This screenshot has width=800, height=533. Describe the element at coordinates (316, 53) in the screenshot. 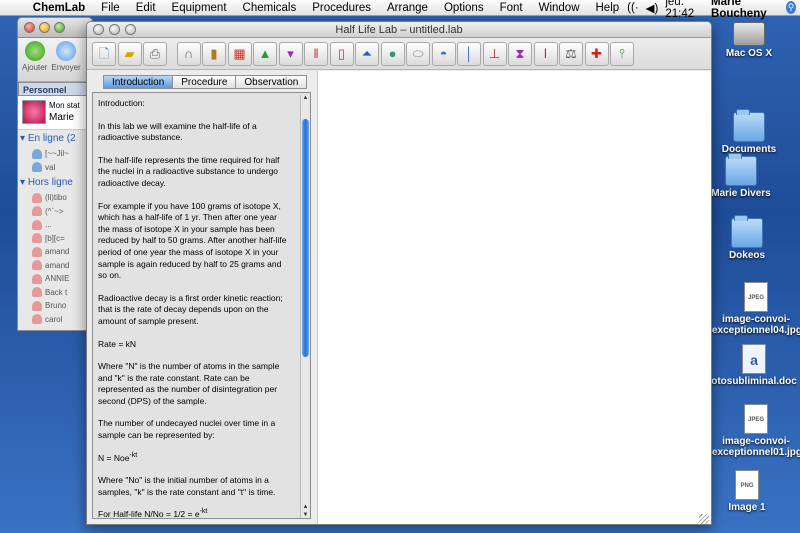

I see `test-tubes-icon: ‖` at that location.